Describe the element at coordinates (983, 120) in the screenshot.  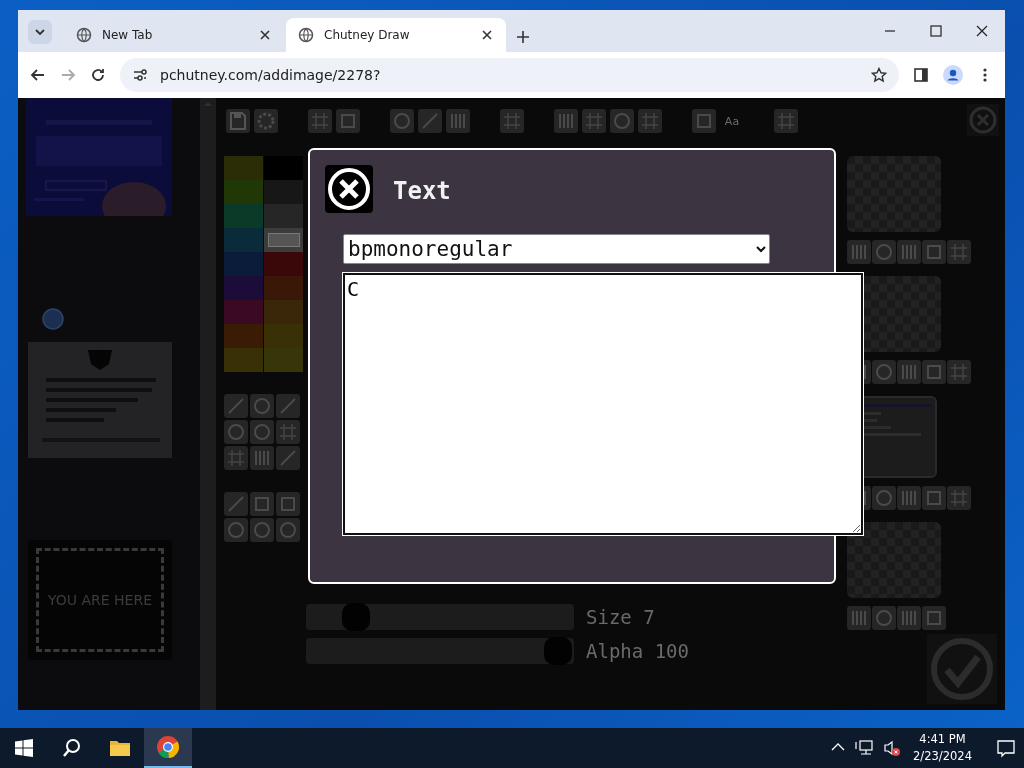
I see `close-icon` at that location.